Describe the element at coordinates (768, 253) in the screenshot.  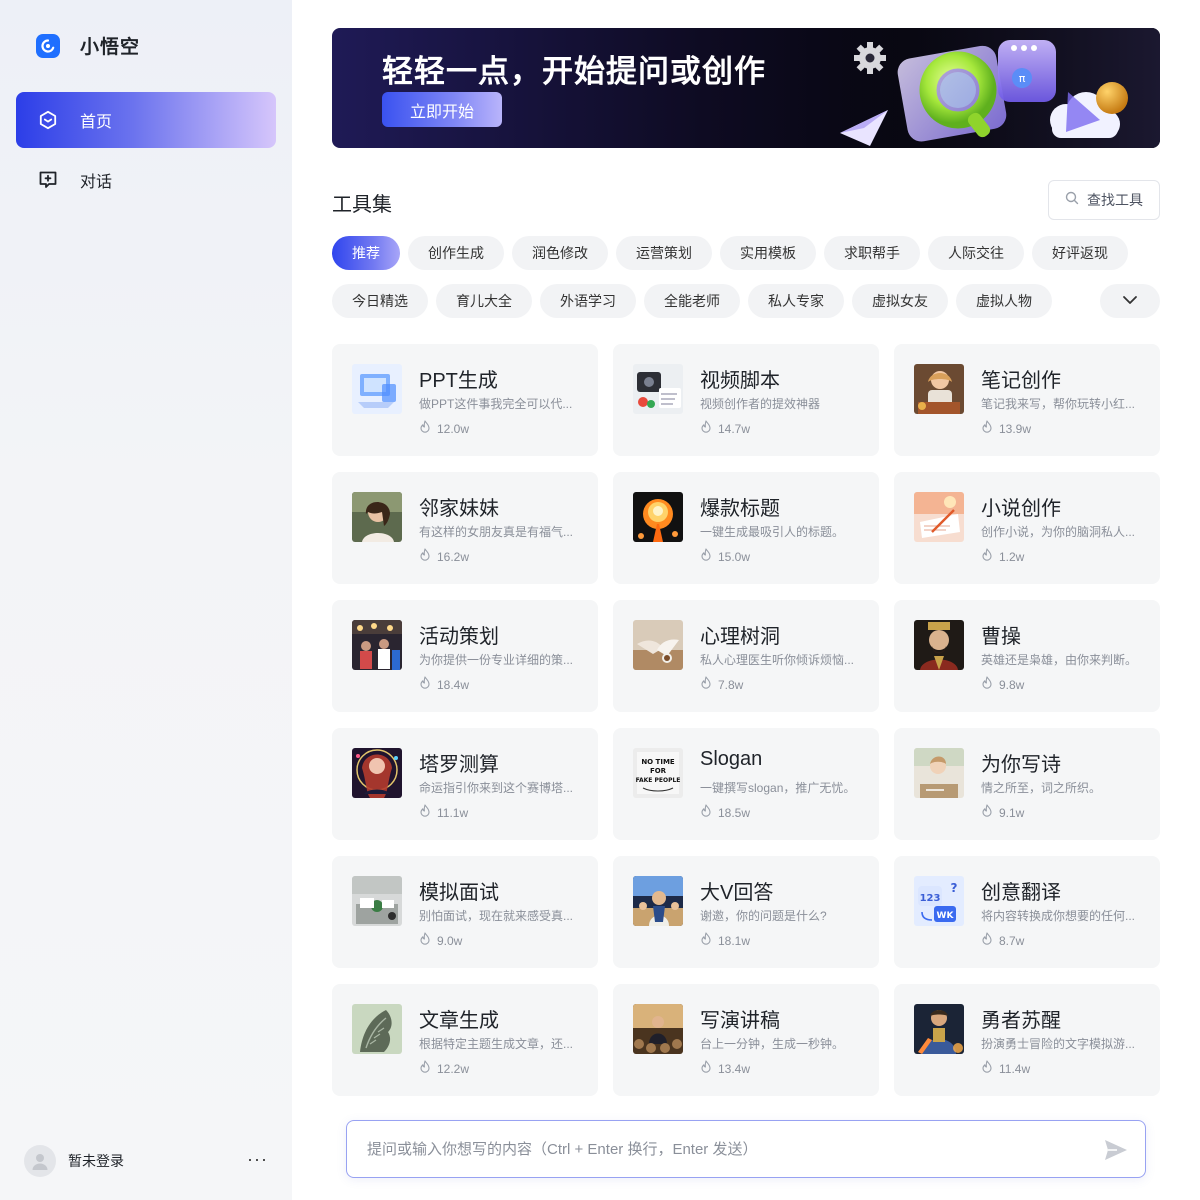
I see `category-chip: 实用模板` at that location.